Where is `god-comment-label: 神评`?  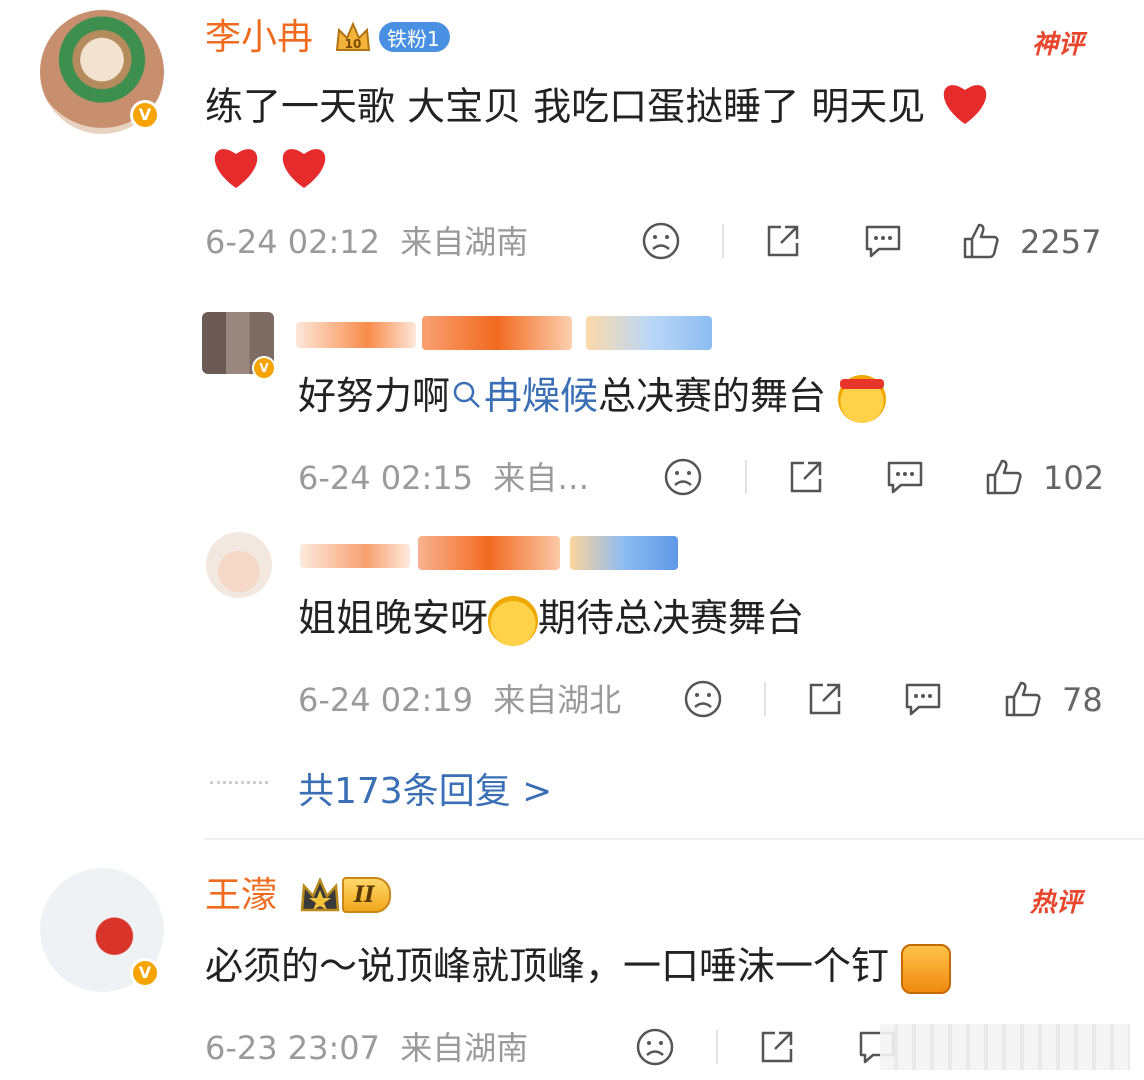 god-comment-label: 神评 is located at coordinates (1058, 45).